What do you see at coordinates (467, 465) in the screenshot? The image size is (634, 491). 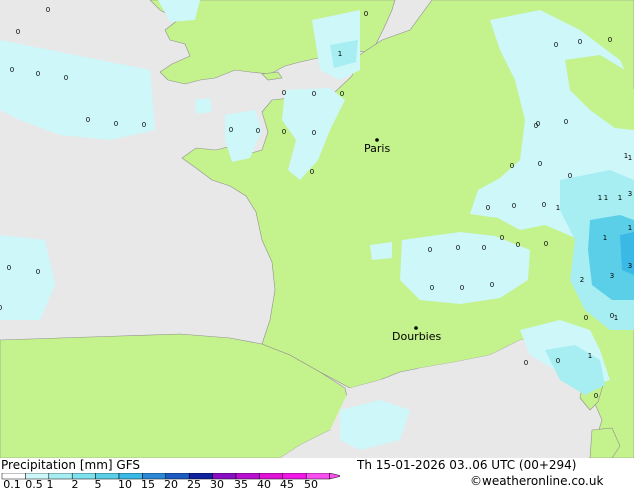 I see `legend-datetime: Th 15-01-2026 03..06 UTC (00+294)` at bounding box center [467, 465].